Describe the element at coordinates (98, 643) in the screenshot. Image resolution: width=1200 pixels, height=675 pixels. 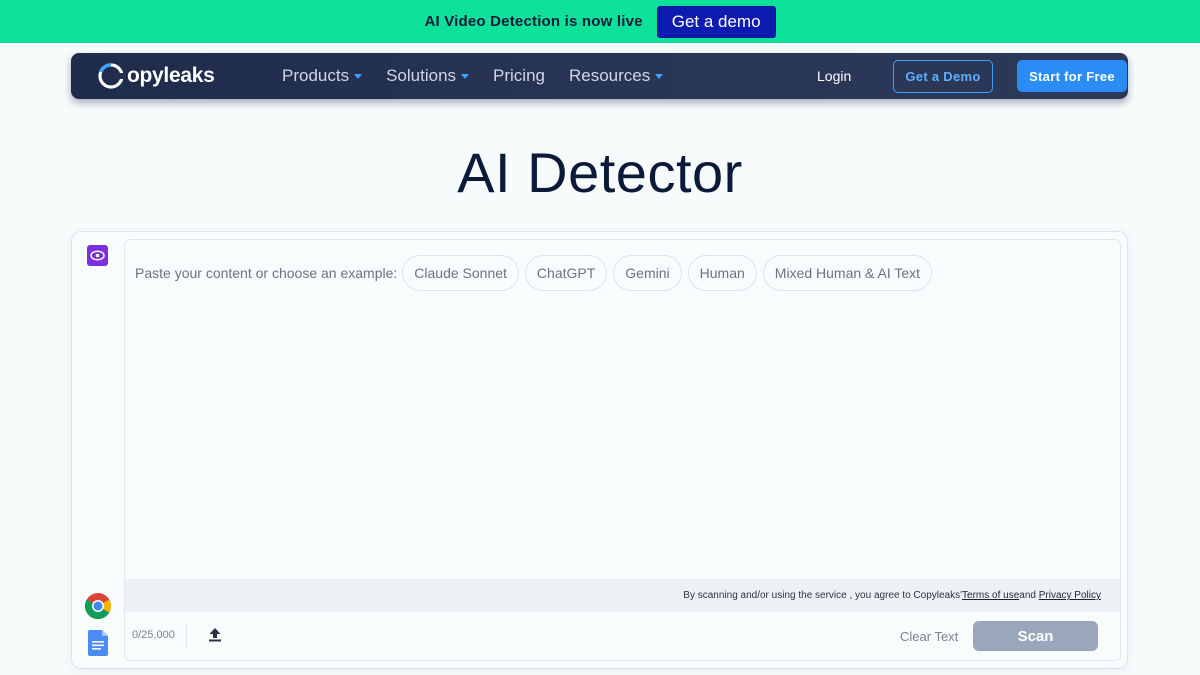
I see `docs-glyph` at that location.